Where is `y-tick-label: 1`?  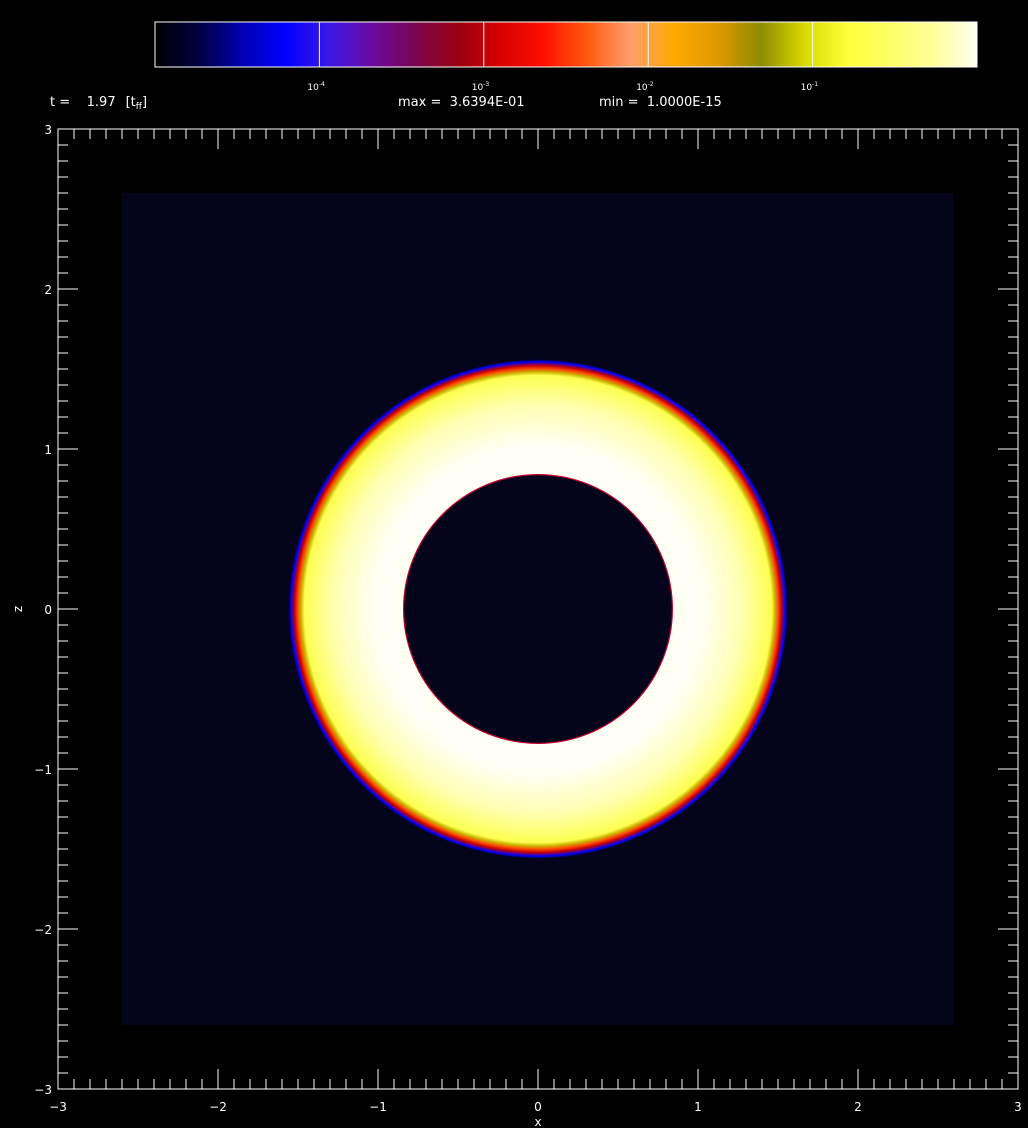 y-tick-label: 1 is located at coordinates (48, 450).